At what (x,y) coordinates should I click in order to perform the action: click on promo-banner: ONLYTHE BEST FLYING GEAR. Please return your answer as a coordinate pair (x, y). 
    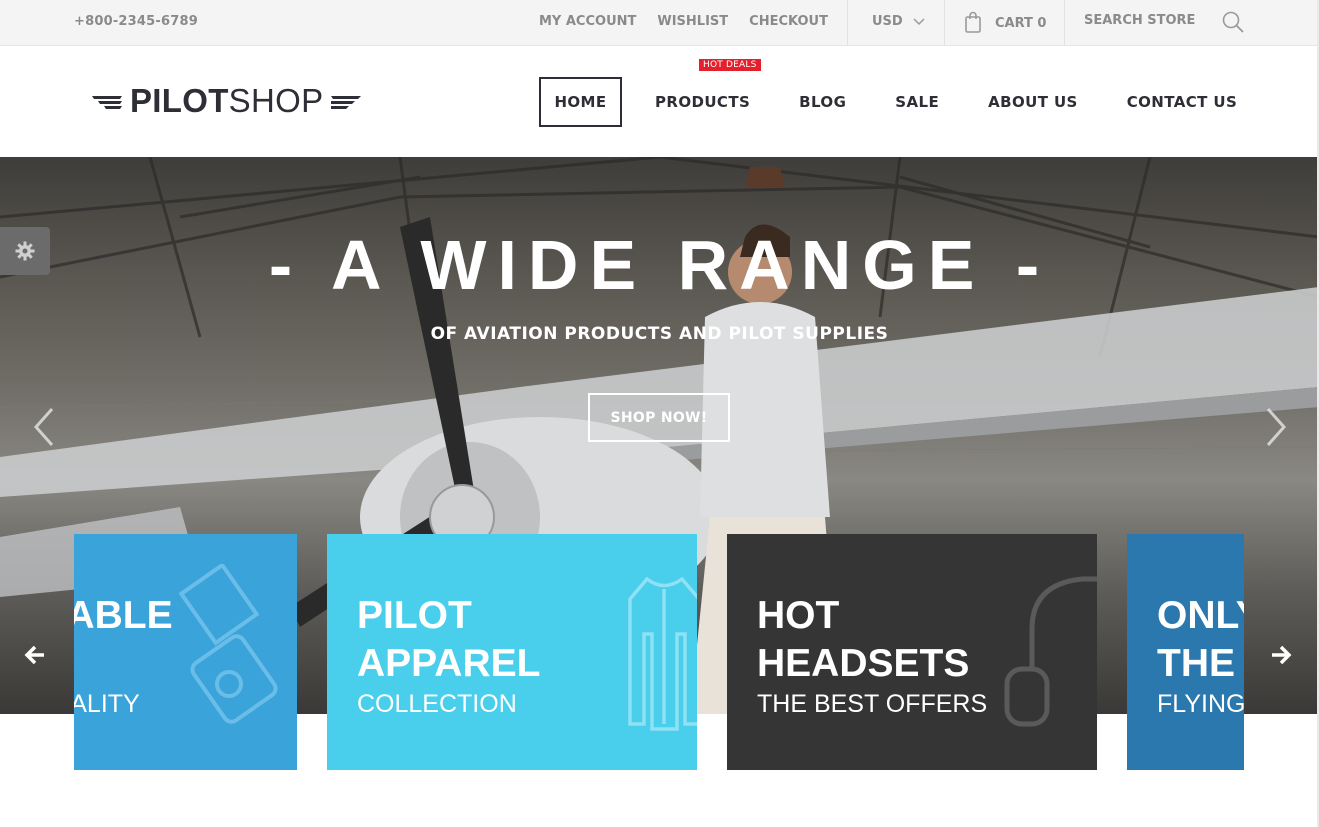
    Looking at the image, I should click on (1185, 652).